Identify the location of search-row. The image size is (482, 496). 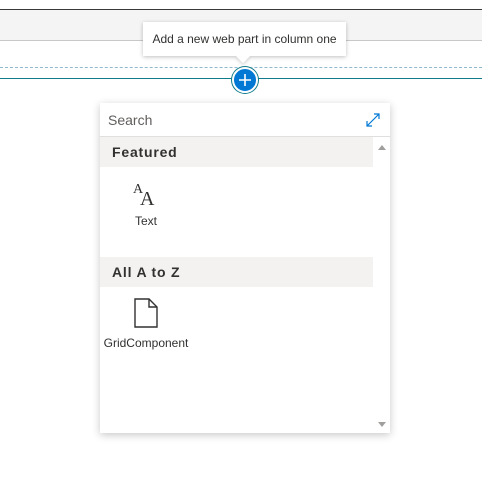
(245, 120).